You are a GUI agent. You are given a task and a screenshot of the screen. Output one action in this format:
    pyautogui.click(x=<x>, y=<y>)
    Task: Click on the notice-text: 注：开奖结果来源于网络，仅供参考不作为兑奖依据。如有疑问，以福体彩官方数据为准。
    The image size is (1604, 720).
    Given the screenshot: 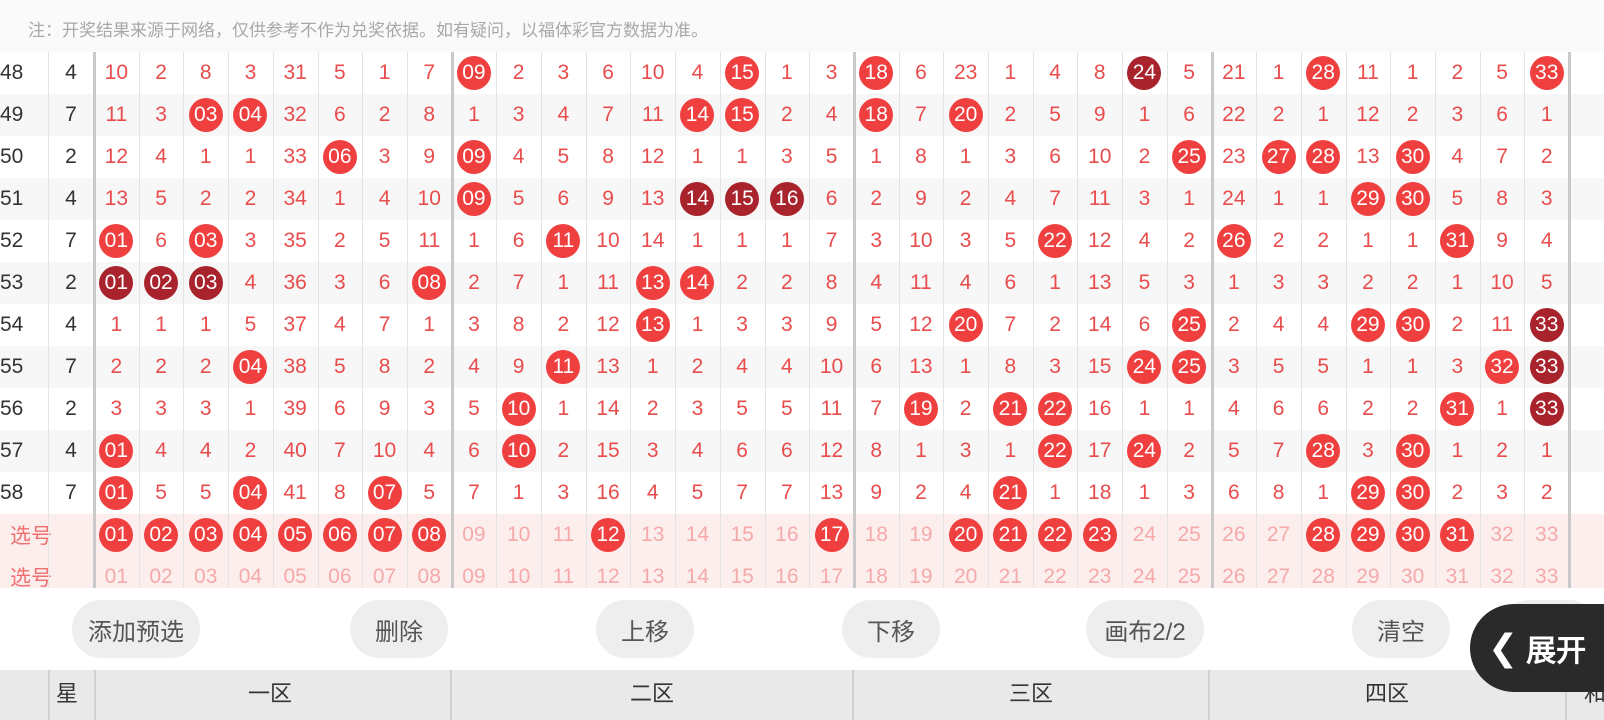 What is the action you would take?
    pyautogui.click(x=368, y=30)
    